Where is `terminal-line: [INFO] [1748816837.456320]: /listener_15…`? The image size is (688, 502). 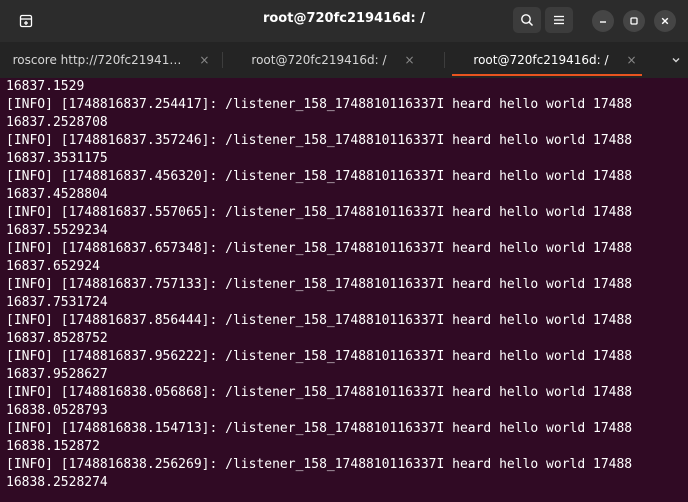
terminal-line: [INFO] [1748816837.456320]: /listener_15… is located at coordinates (319, 176).